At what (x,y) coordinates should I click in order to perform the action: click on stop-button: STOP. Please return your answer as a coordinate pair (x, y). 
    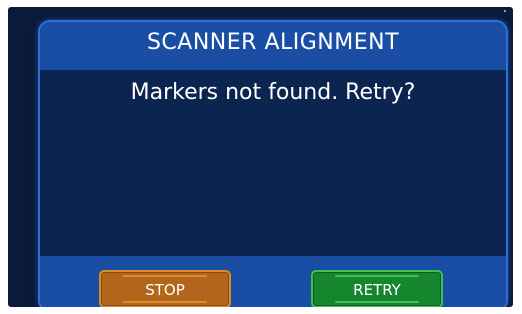
    Looking at the image, I should click on (165, 288).